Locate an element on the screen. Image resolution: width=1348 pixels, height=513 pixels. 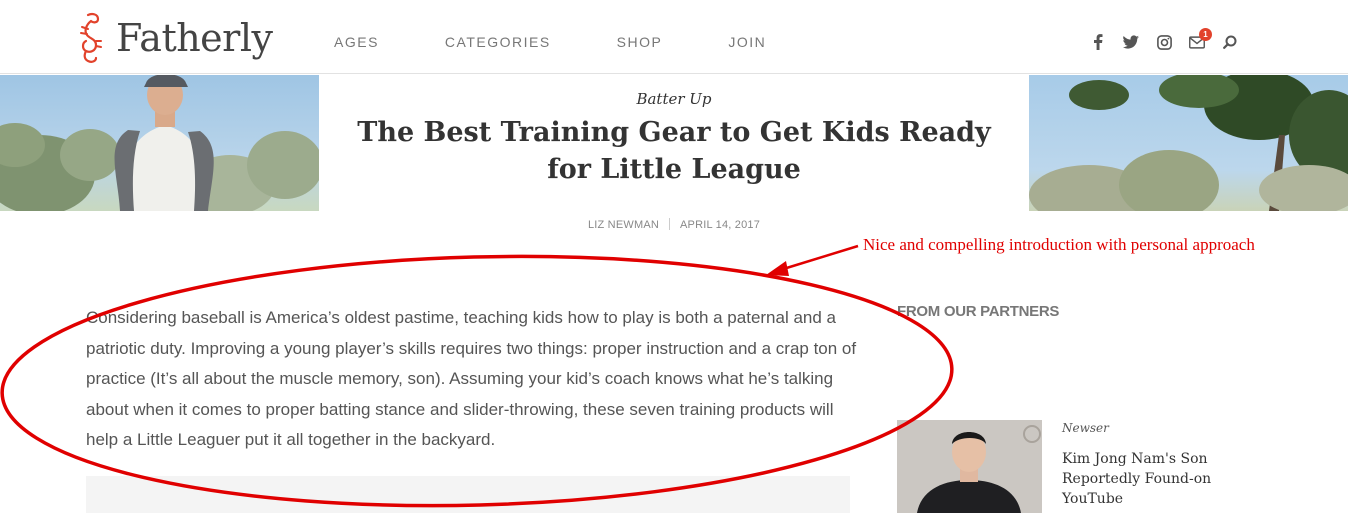
embedded-content-box is located at coordinates (468, 494).